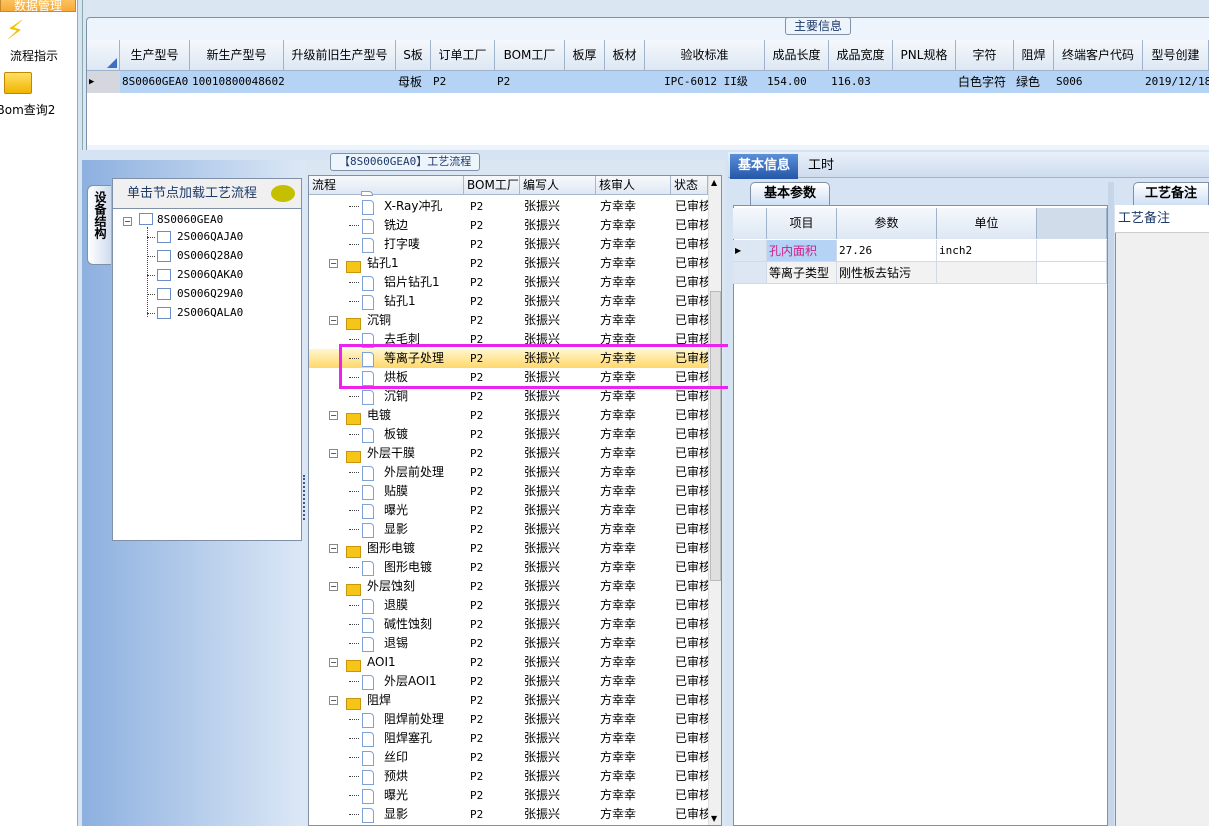 Image resolution: width=1209 pixels, height=826 pixels. I want to click on scroll-up-icon: ▲, so click(714, 182).